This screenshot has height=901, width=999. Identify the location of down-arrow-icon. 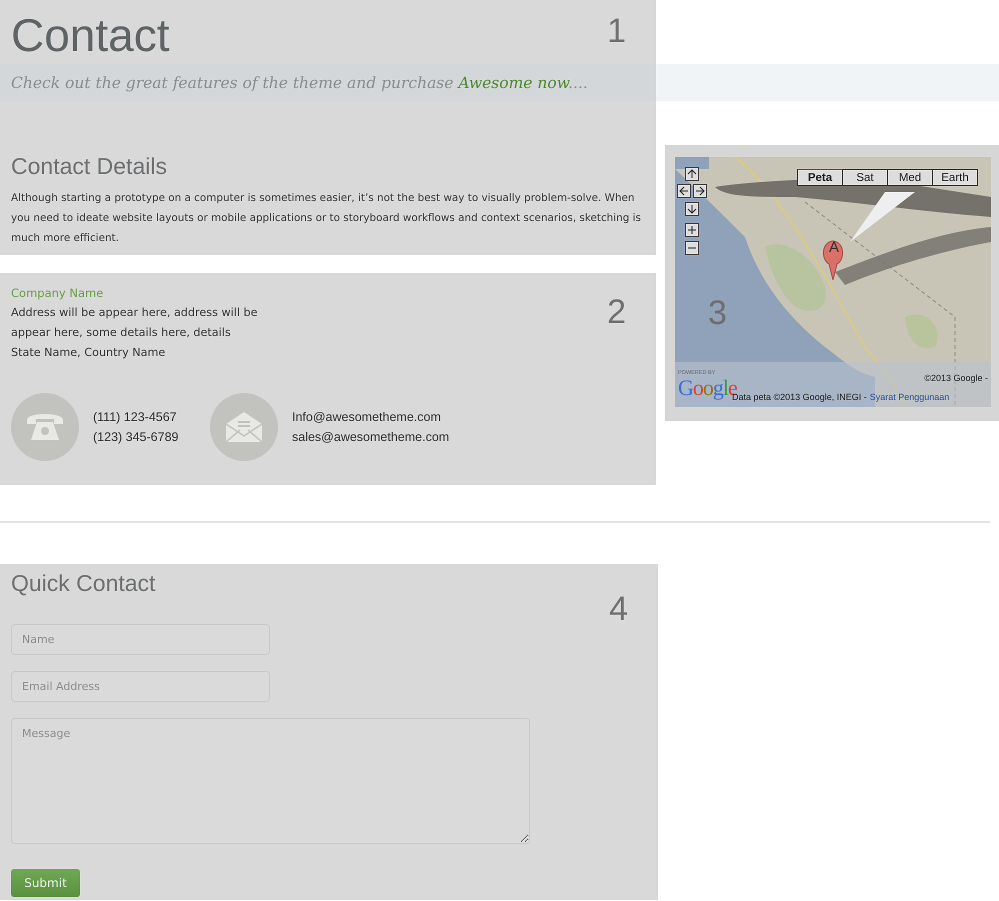
(692, 209).